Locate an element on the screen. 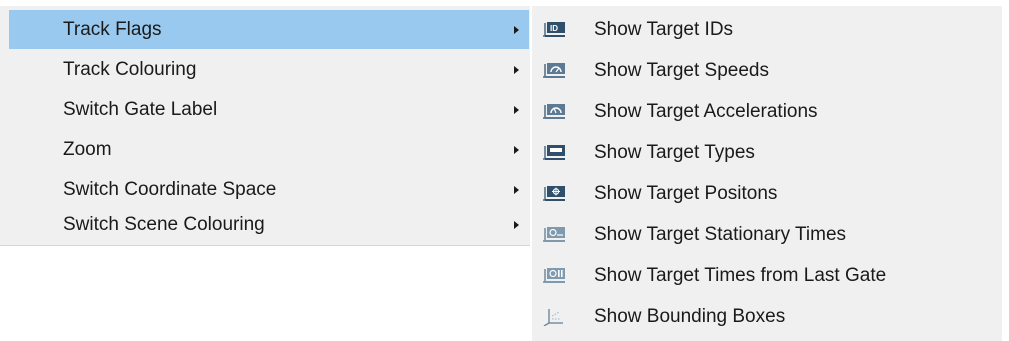 This screenshot has width=1009, height=341. submenu-item-label: Show Target Accelerations is located at coordinates (706, 111).